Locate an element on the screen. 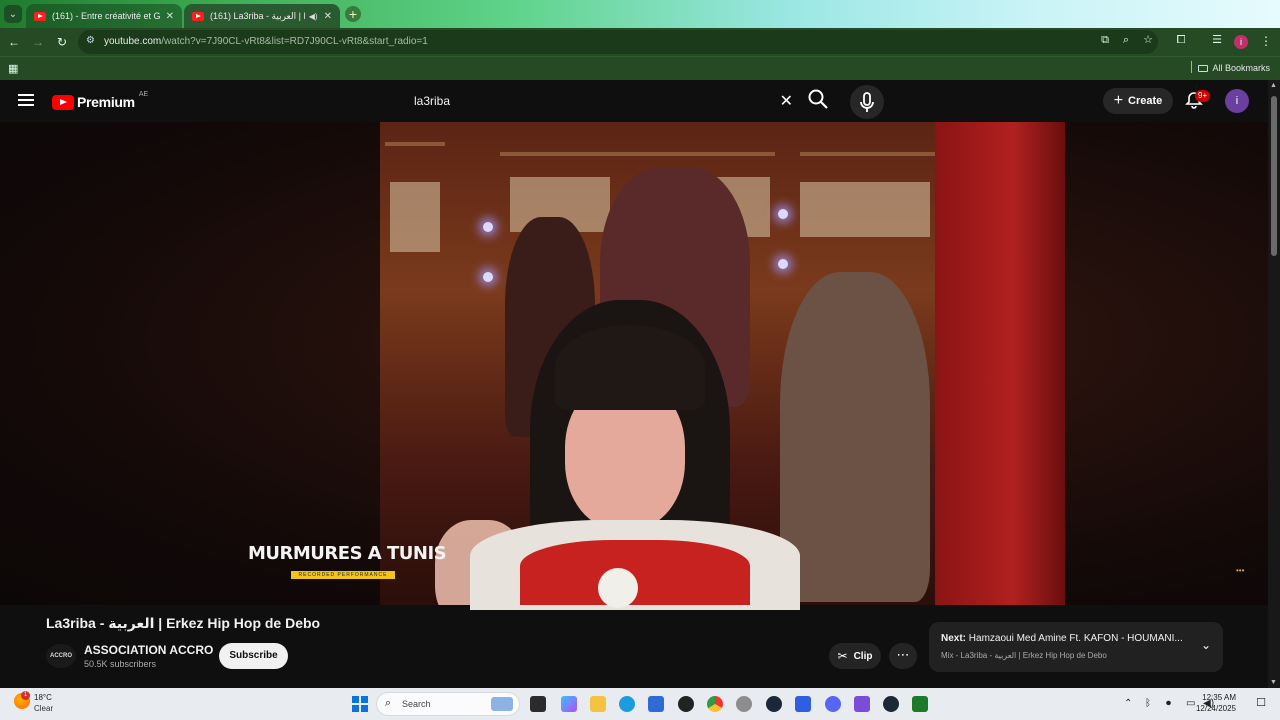 Image resolution: width=1280 pixels, height=720 pixels. tab-search-button: ⌄ is located at coordinates (13, 14).